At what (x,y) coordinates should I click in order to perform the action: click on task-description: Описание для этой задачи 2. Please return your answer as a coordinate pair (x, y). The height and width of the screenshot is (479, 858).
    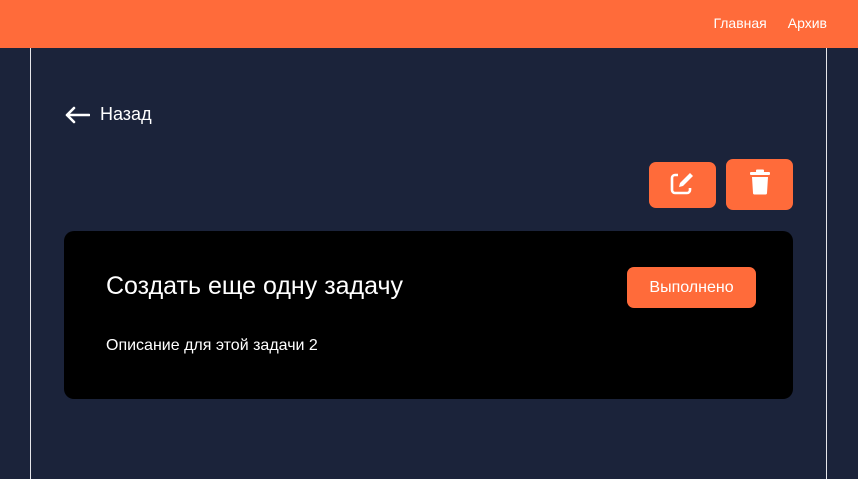
    Looking at the image, I should click on (212, 345).